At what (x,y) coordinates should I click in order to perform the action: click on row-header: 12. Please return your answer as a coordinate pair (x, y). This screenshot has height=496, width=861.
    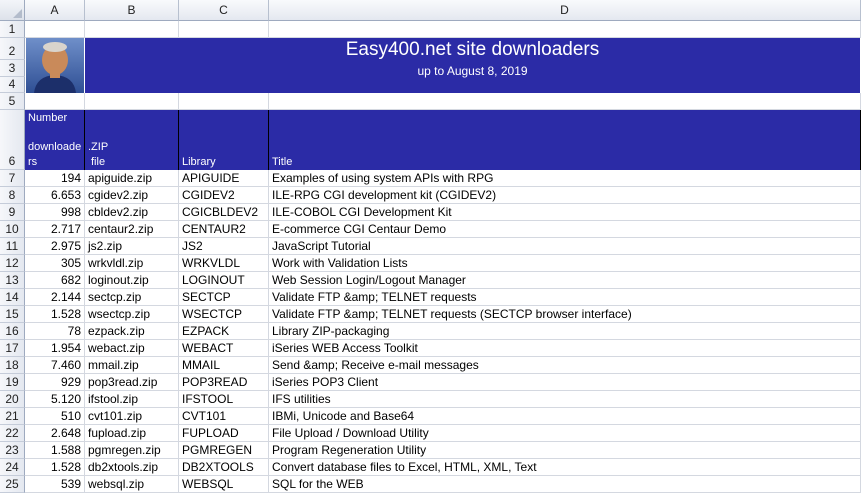
    Looking at the image, I should click on (12, 263).